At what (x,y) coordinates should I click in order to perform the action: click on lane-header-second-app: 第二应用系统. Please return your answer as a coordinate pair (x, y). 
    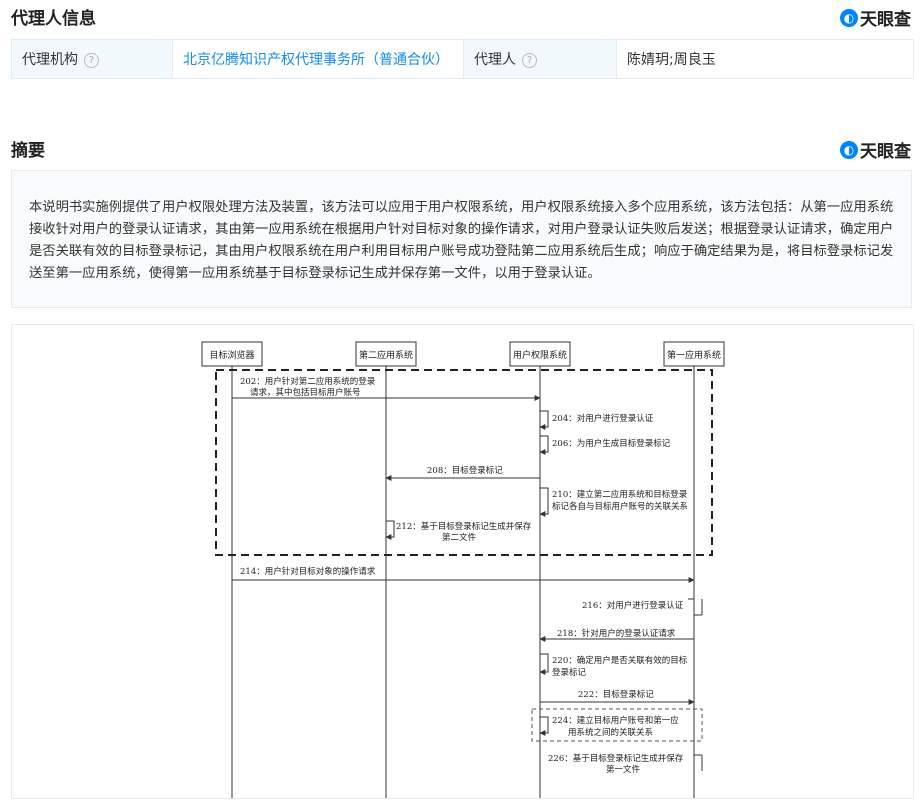
    Looking at the image, I should click on (386, 354).